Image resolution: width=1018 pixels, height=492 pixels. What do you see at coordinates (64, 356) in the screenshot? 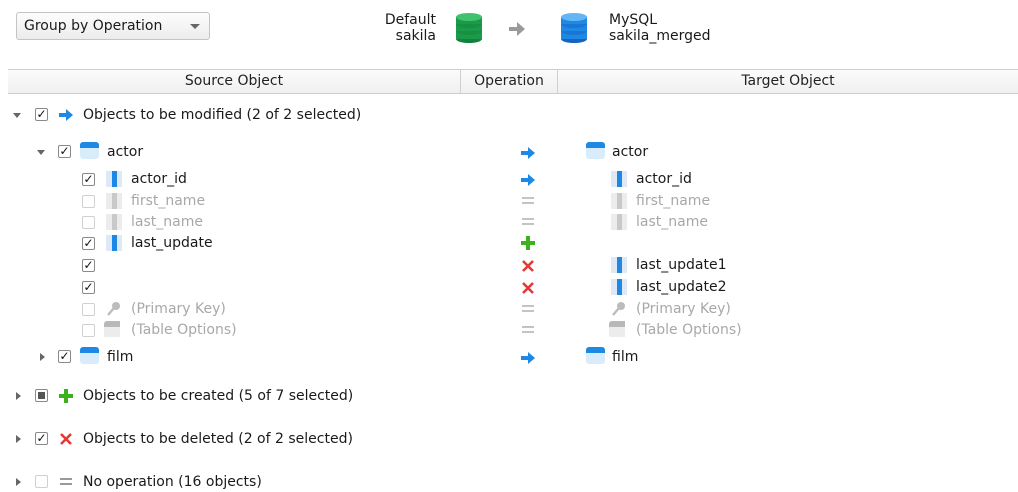
I see `table-film-checkbox: ✓` at bounding box center [64, 356].